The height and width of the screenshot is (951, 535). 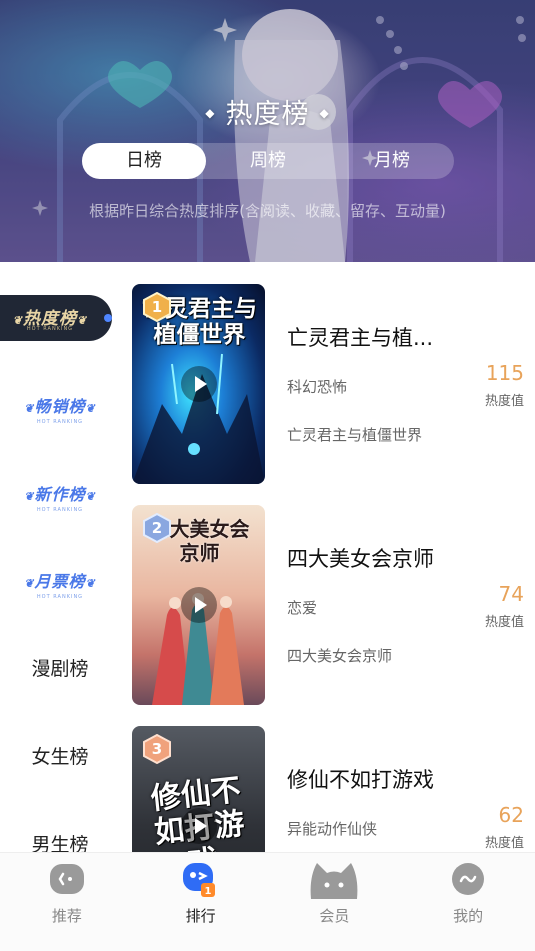 What do you see at coordinates (335, 902) in the screenshot?
I see `tab-vip: 会员` at bounding box center [335, 902].